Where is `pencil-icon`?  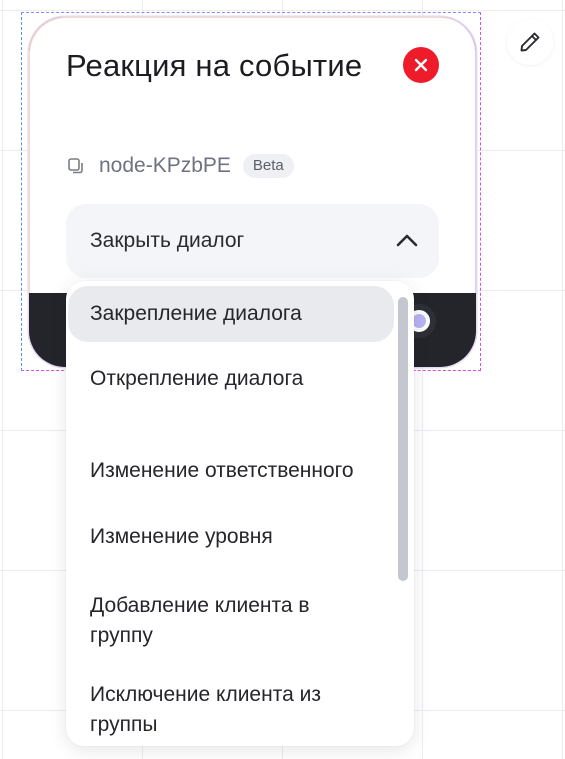
pencil-icon is located at coordinates (530, 42).